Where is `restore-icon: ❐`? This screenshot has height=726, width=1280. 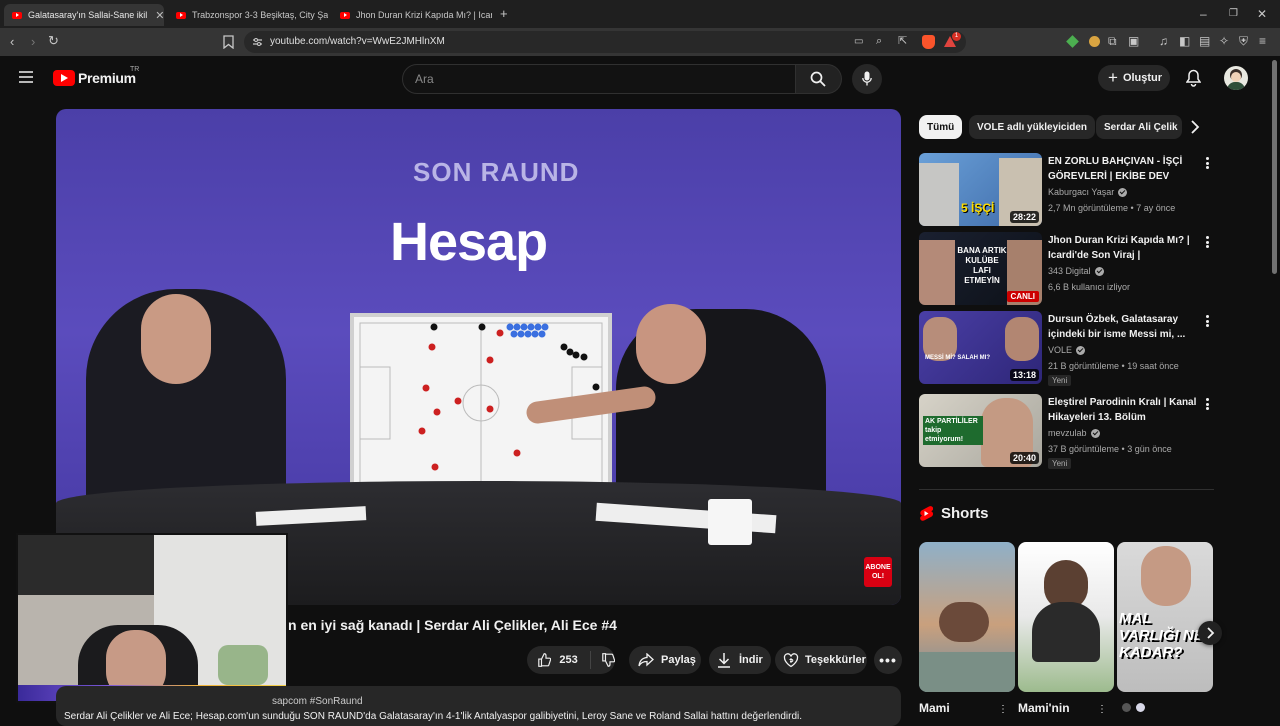
restore-icon: ❐ is located at coordinates (1233, 14).